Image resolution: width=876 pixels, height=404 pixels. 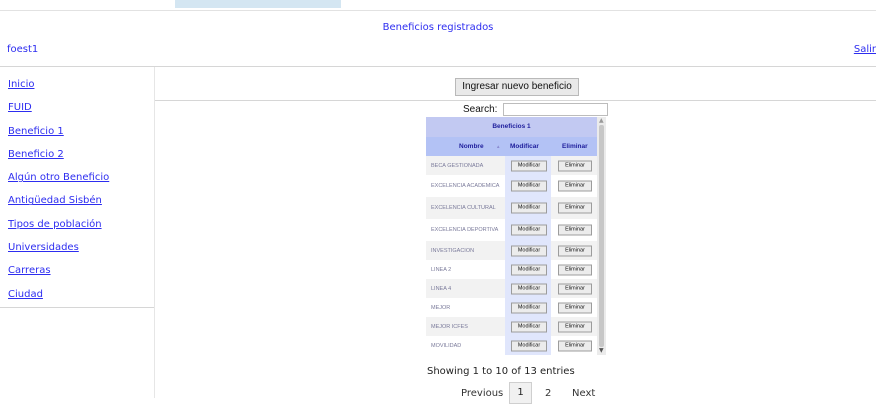 I want to click on table-row: LINEA 2 Modificar Eliminar, so click(x=511, y=269).